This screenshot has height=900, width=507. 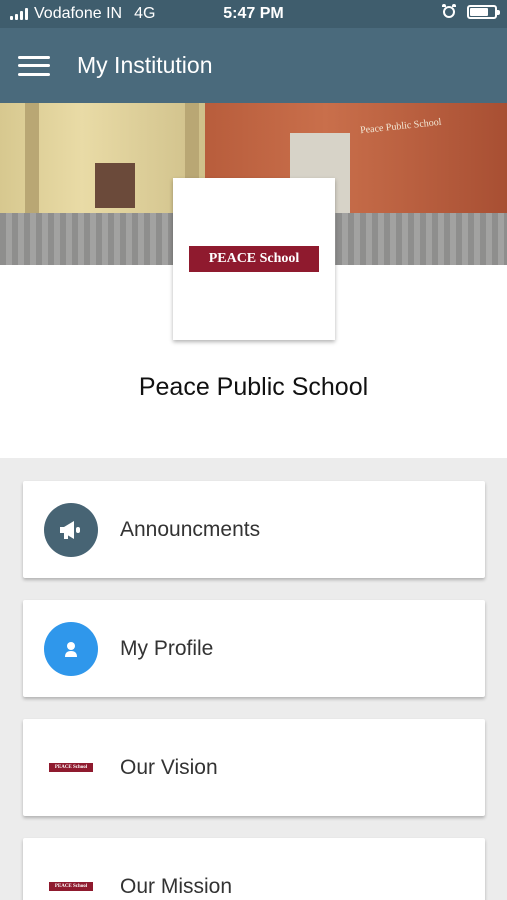 What do you see at coordinates (483, 12) in the screenshot?
I see `battery-icon` at bounding box center [483, 12].